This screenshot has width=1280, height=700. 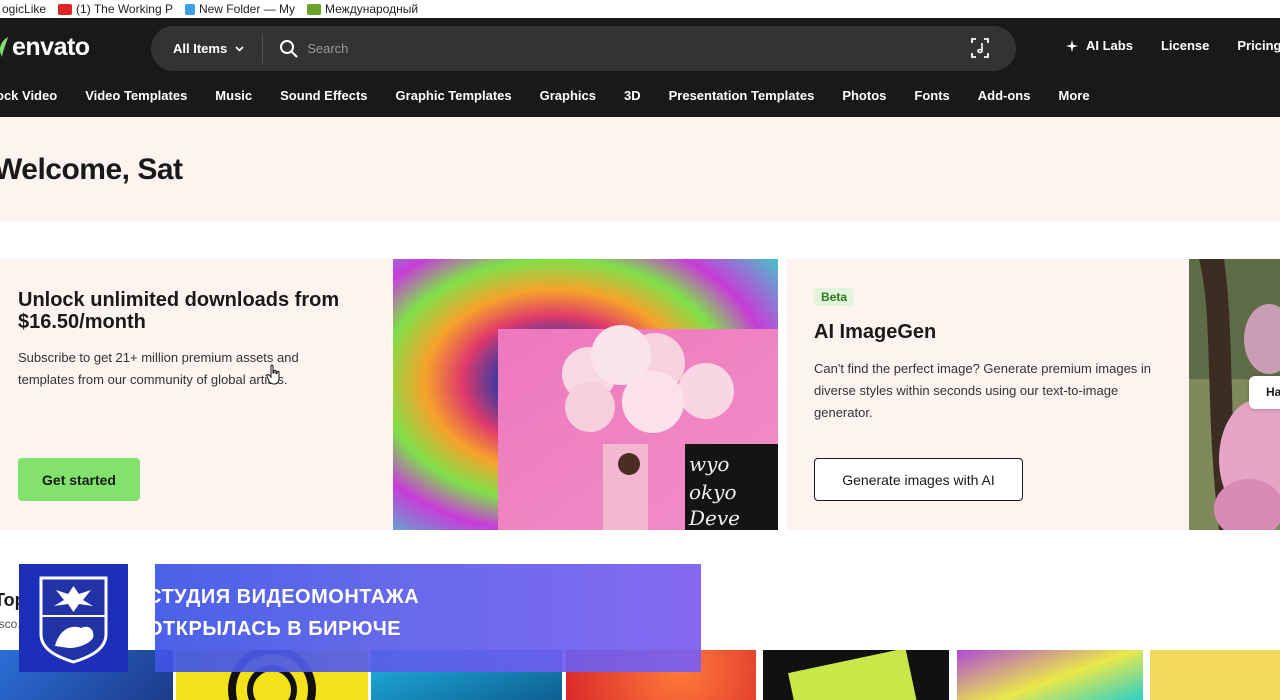 What do you see at coordinates (28, 95) in the screenshot?
I see `nav-stock-video: ock Video` at bounding box center [28, 95].